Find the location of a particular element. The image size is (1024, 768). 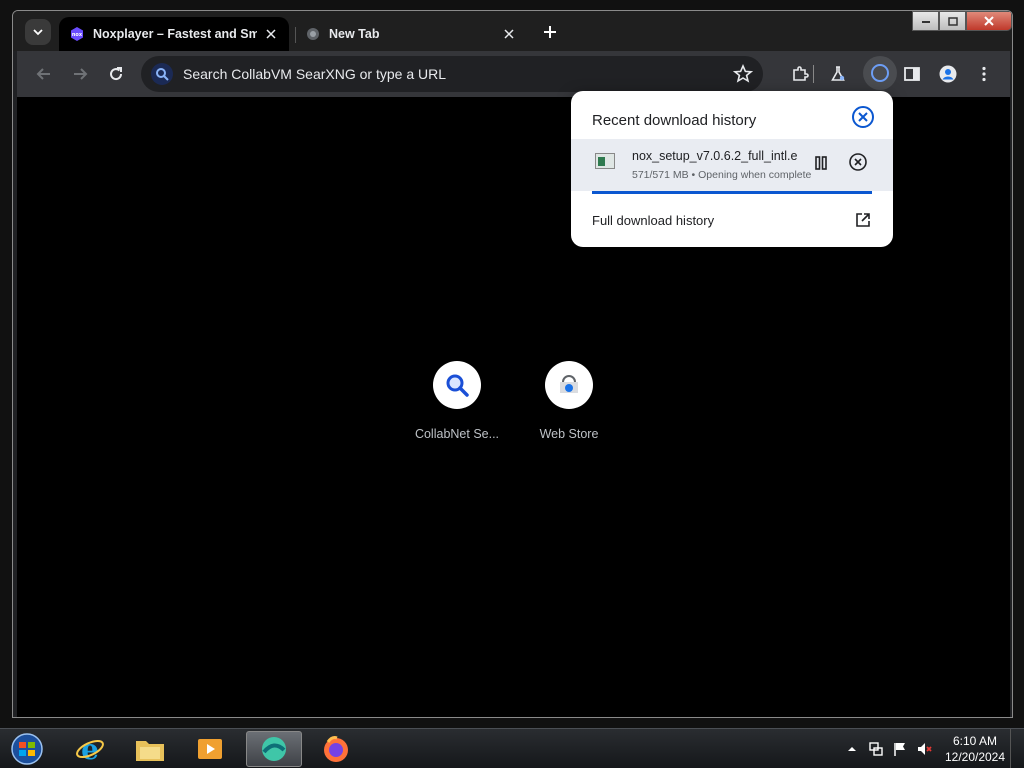

clock: 6:10 AM 12/20/2024 is located at coordinates (975, 749).